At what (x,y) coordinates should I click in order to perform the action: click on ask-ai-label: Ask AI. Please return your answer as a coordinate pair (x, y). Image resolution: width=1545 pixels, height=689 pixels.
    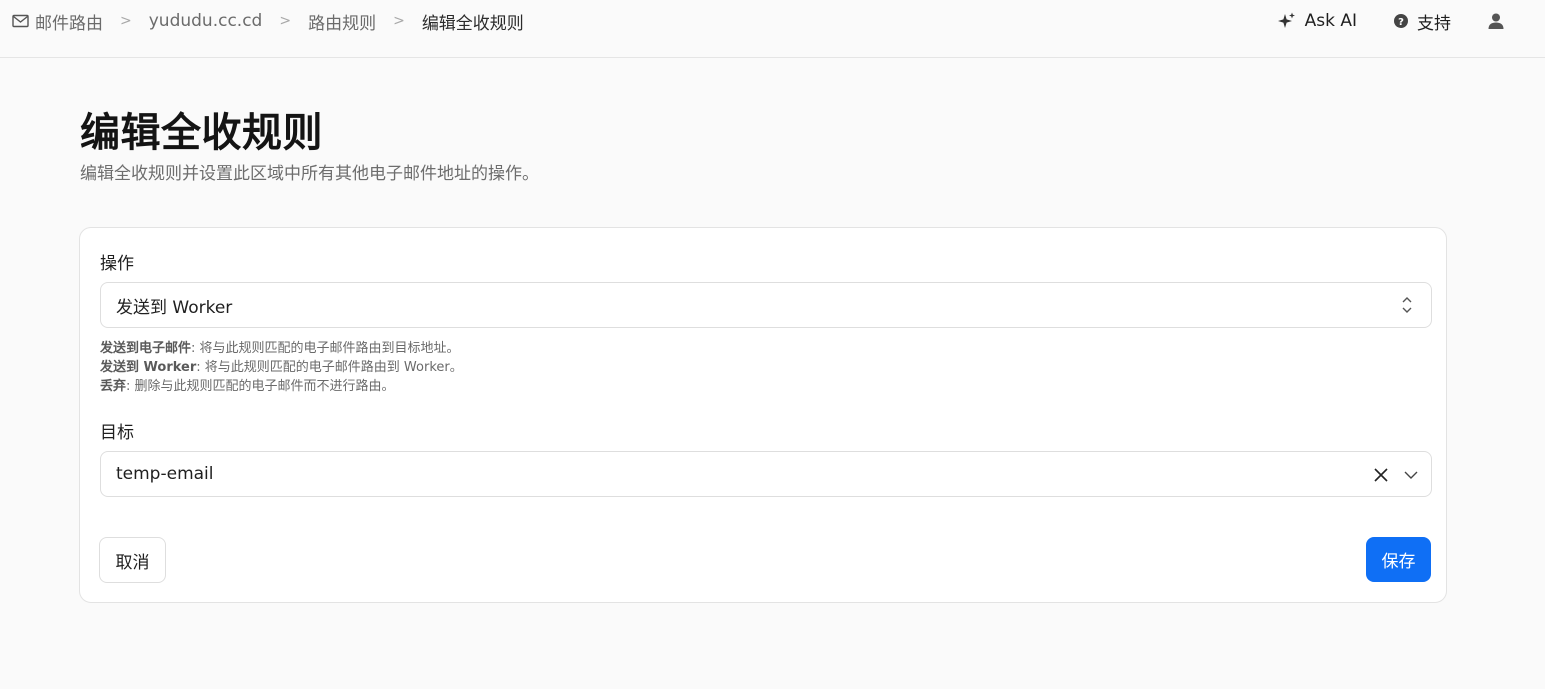
    Looking at the image, I should click on (1330, 21).